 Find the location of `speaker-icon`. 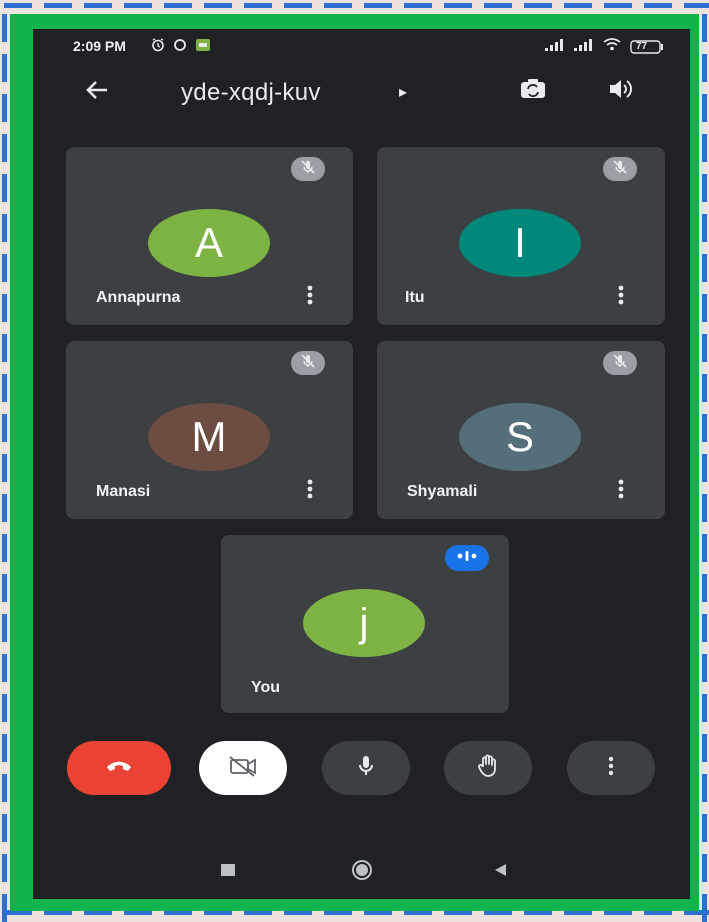

speaker-icon is located at coordinates (621, 91).